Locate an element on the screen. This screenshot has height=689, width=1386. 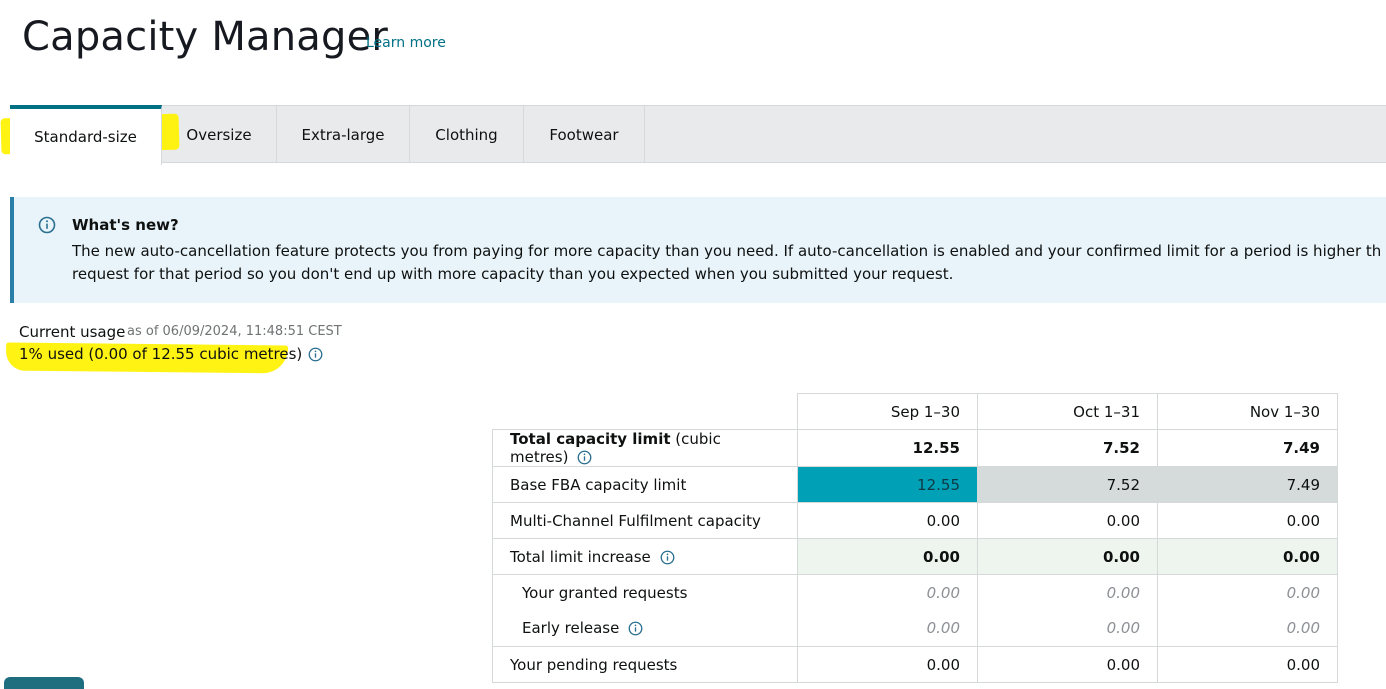
empty-header-cell is located at coordinates (645, 412).